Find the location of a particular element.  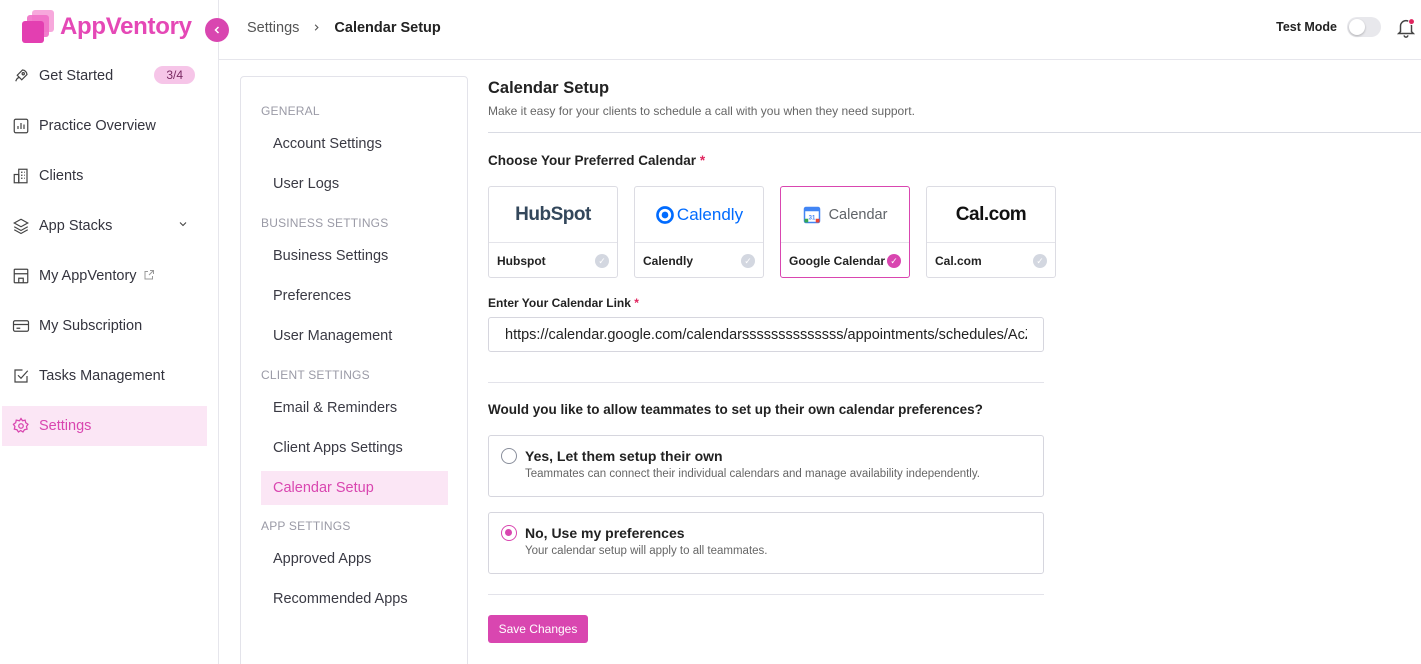

sidebar-item-my-subscription: My Subscription is located at coordinates (109, 326).